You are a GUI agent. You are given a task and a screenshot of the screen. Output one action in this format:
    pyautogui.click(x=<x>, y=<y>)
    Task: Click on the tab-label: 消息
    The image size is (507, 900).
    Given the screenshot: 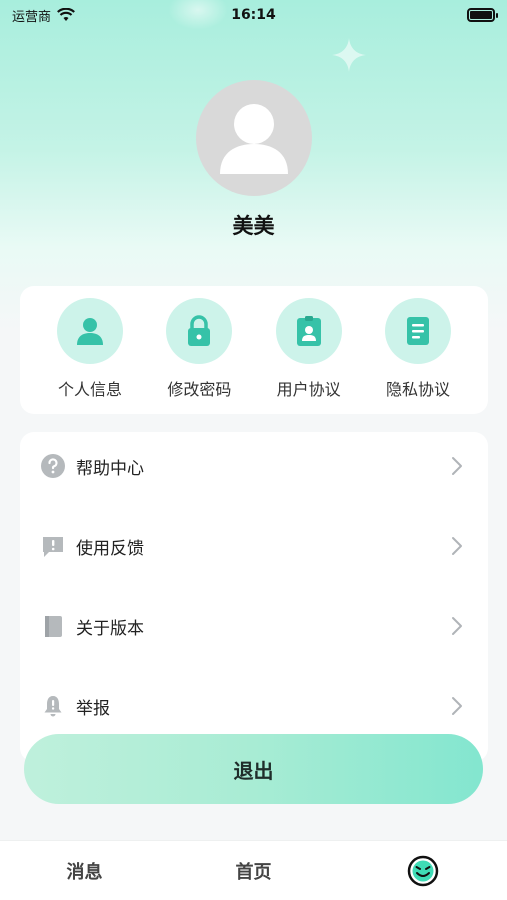 What is the action you would take?
    pyautogui.click(x=84, y=872)
    